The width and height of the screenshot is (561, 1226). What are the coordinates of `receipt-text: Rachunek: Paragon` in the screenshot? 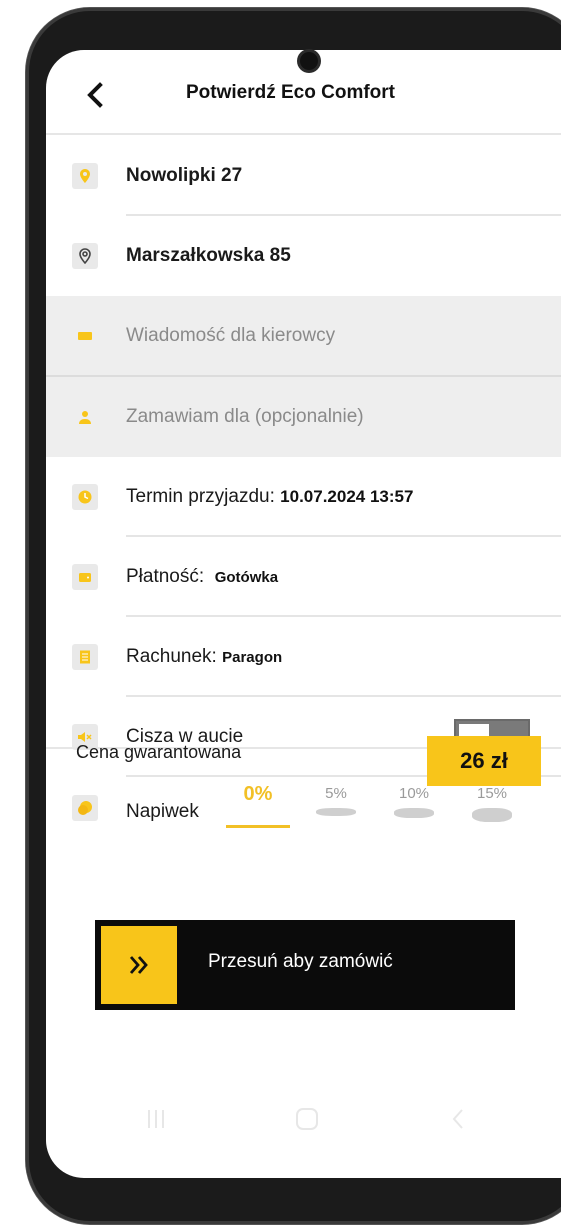 It's located at (204, 657).